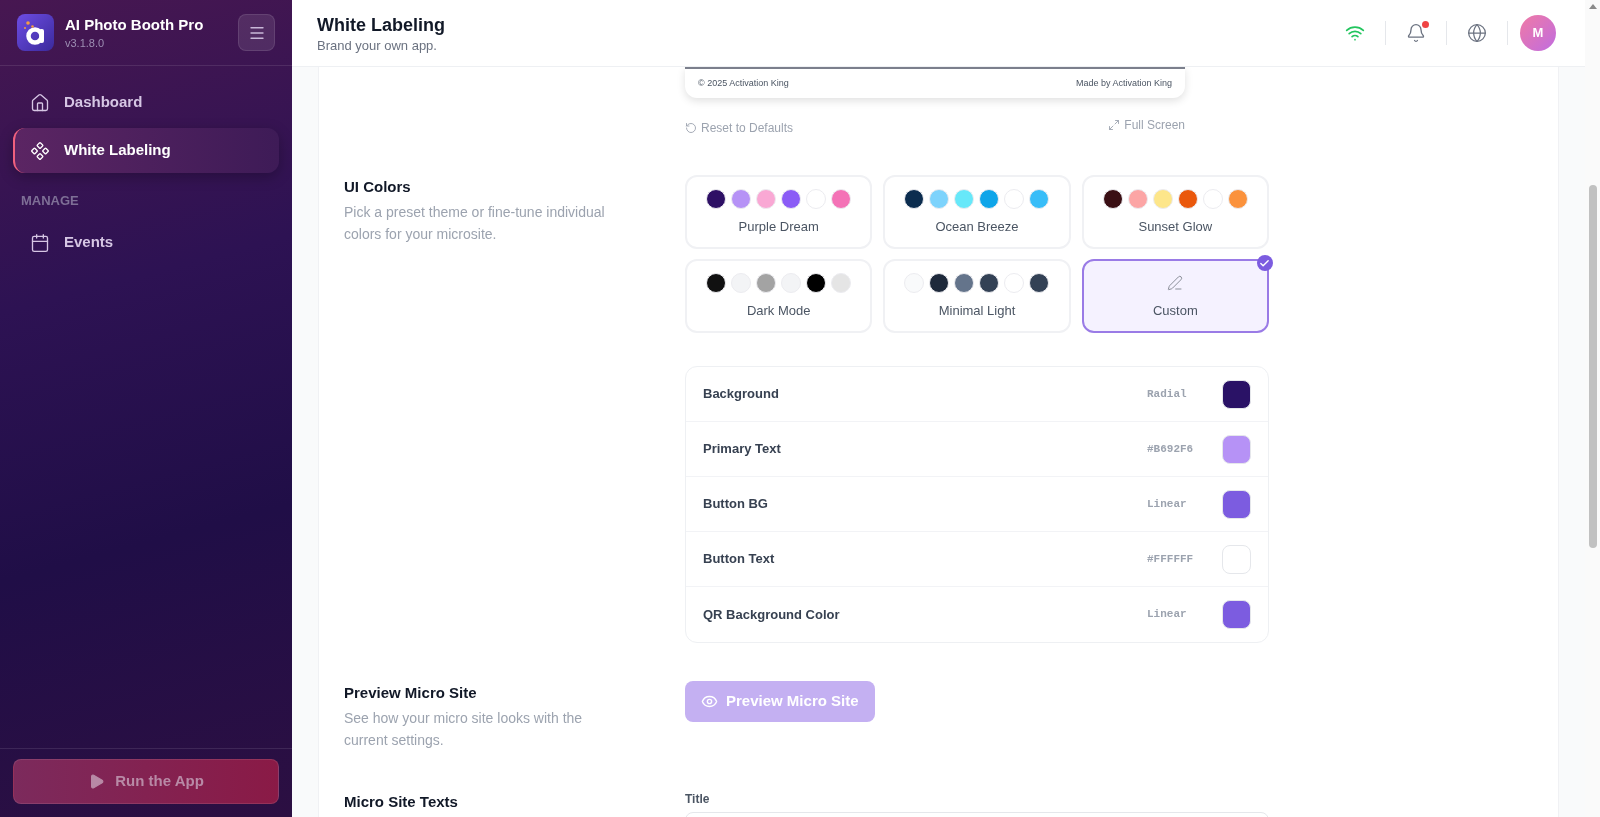  I want to click on section-description: See how your micro site looks with the current settings., so click(464, 729).